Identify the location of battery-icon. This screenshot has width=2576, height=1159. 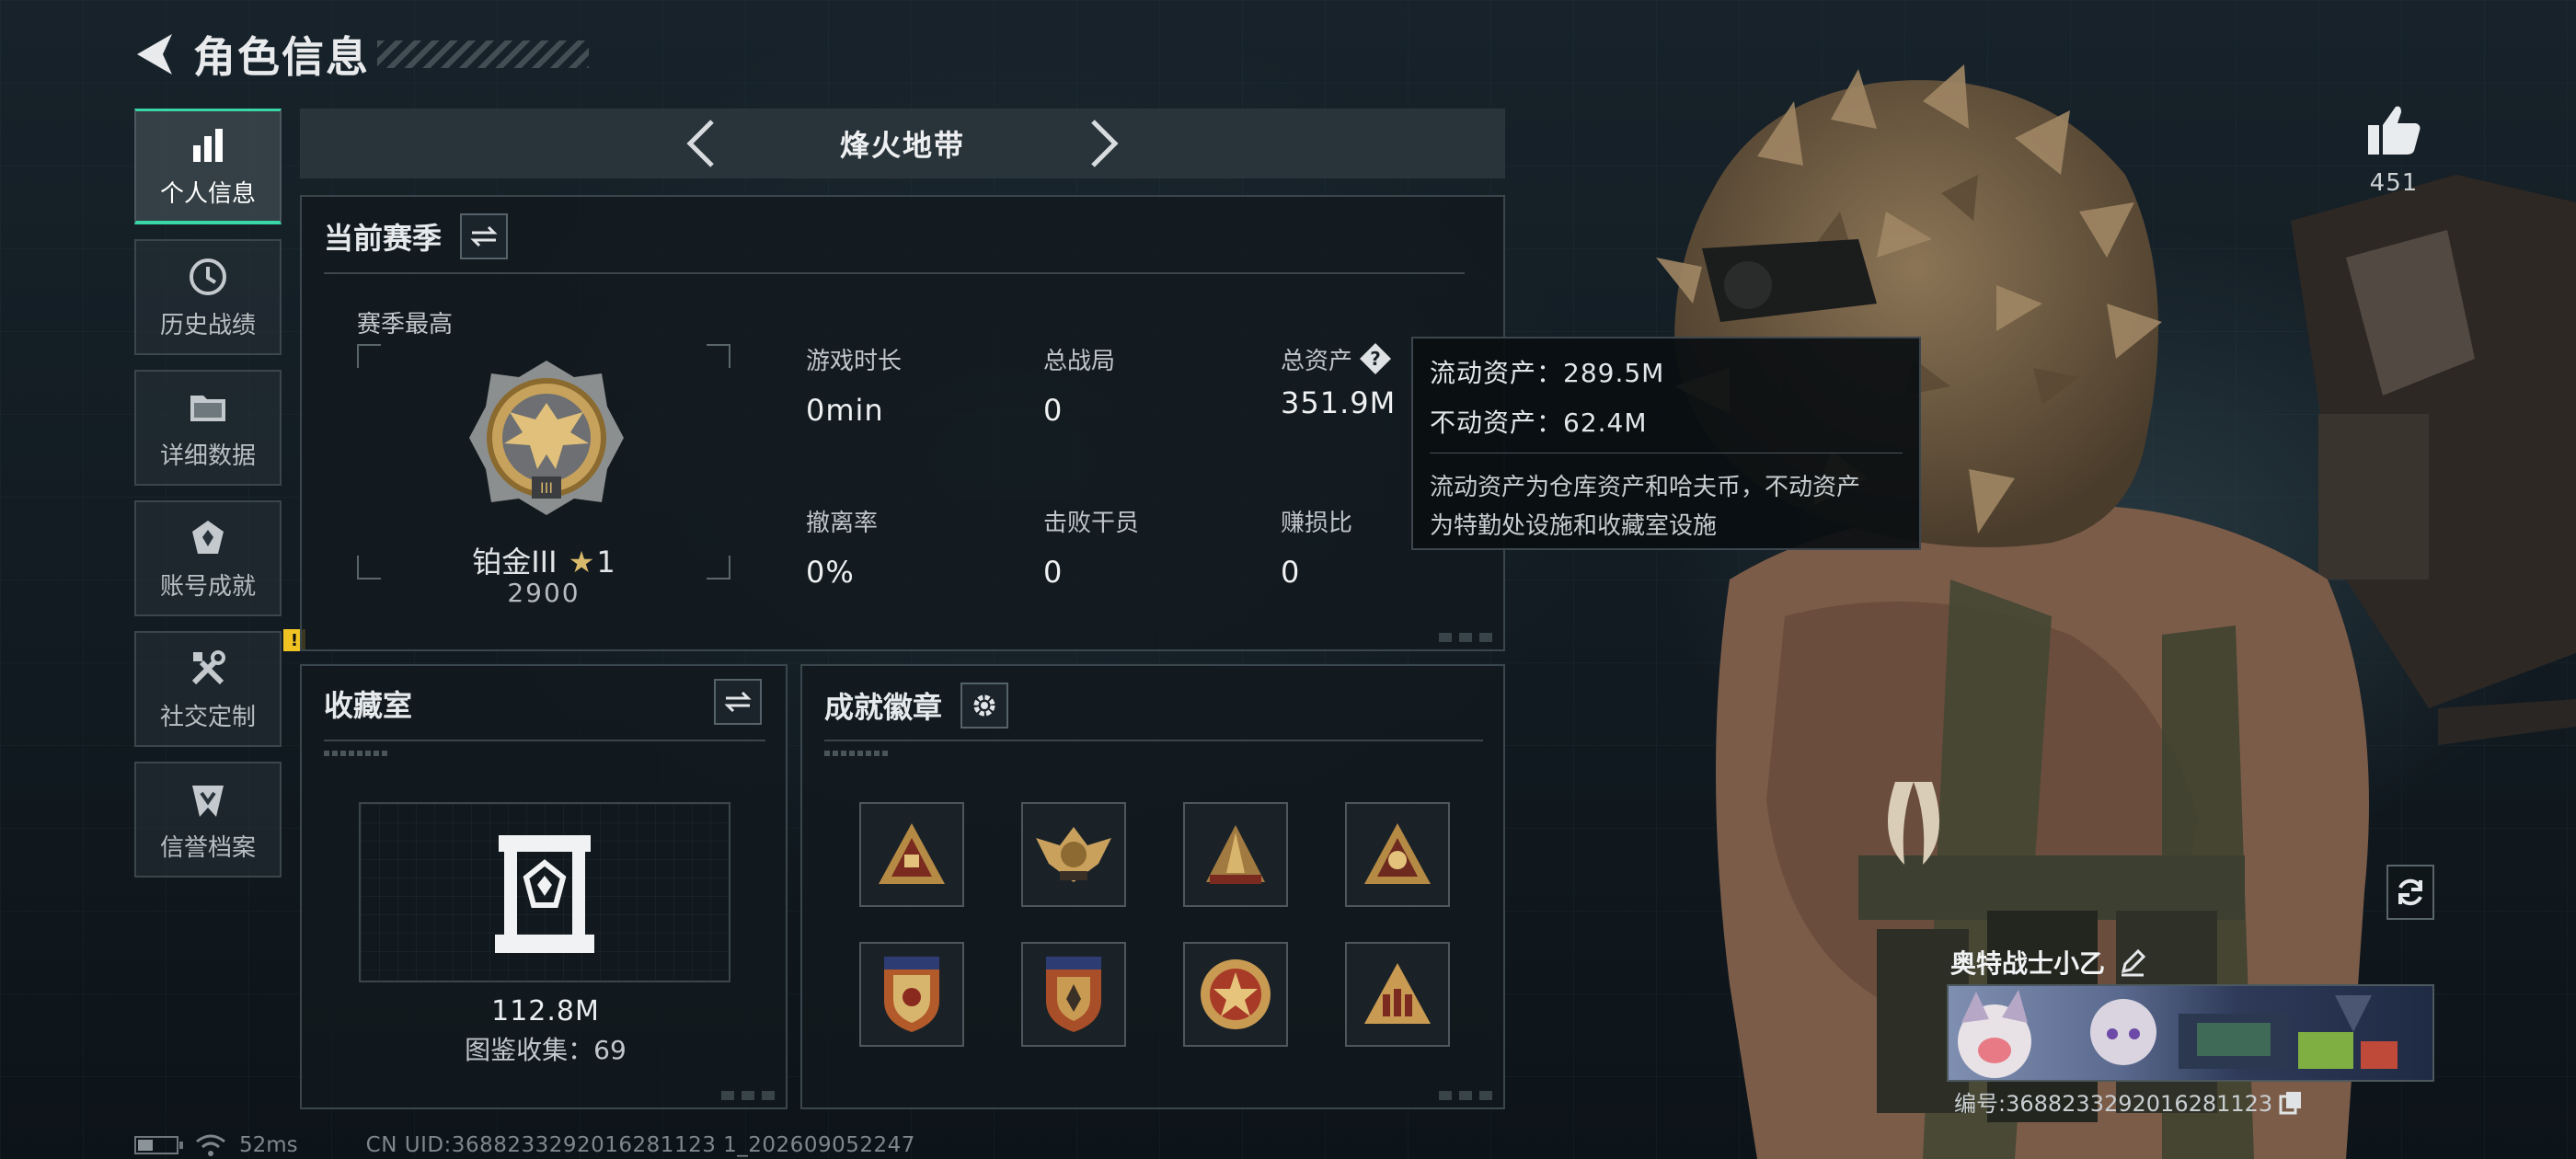
(158, 1145).